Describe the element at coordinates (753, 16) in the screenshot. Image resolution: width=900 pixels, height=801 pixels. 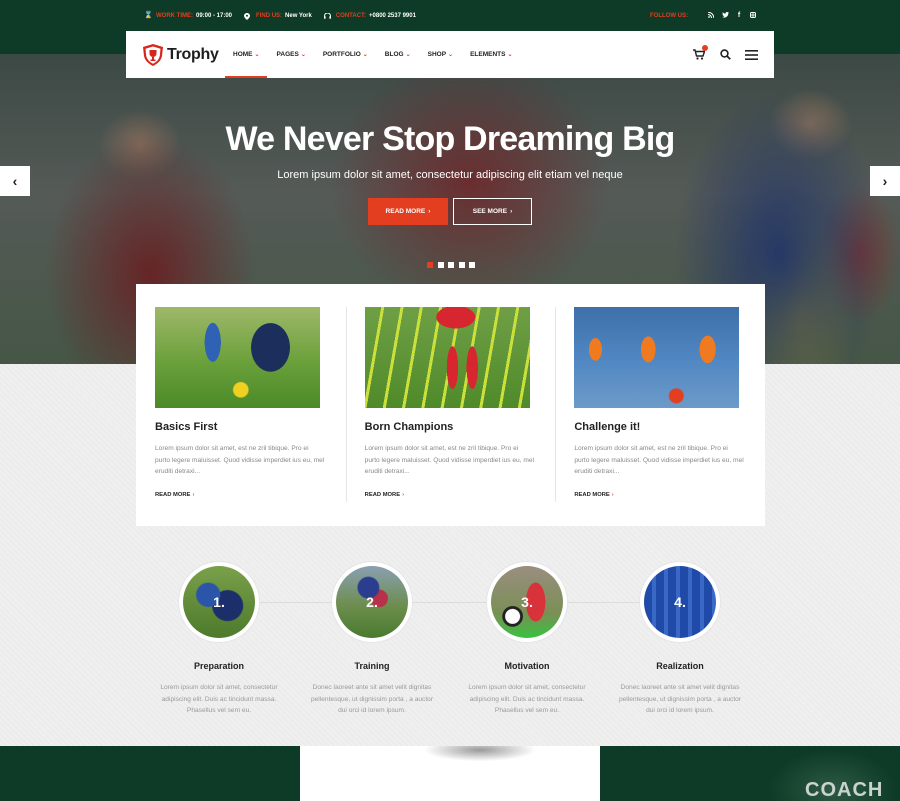
I see `instagram-icon` at that location.